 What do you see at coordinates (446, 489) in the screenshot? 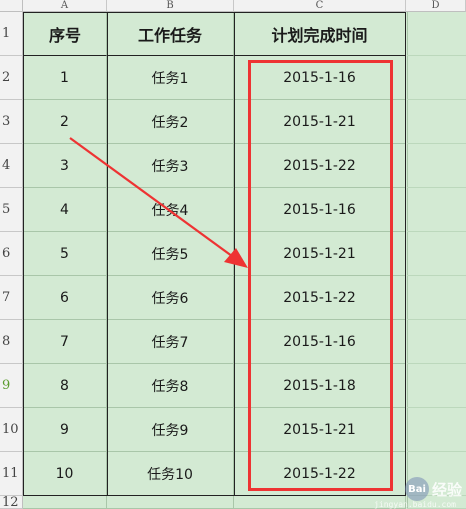
I see `watermark-text: 经验` at bounding box center [446, 489].